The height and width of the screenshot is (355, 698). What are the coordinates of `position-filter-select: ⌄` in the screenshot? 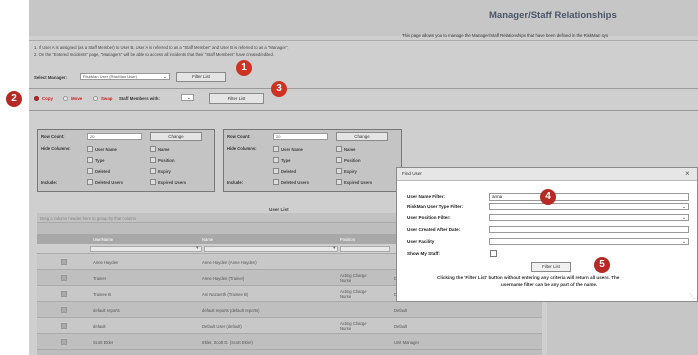 It's located at (589, 217).